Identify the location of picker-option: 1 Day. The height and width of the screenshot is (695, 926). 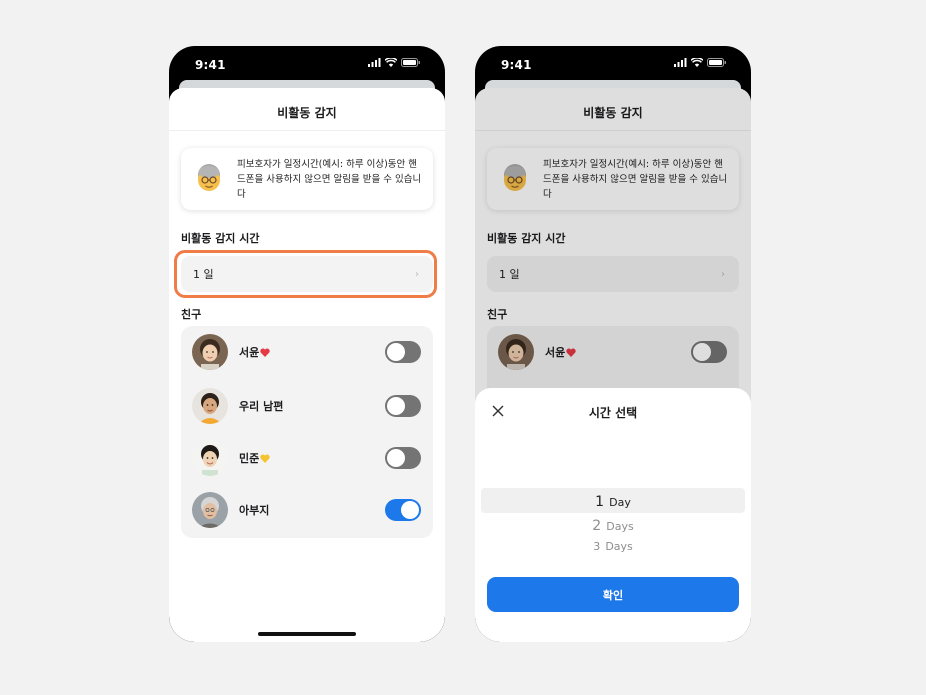
(613, 500).